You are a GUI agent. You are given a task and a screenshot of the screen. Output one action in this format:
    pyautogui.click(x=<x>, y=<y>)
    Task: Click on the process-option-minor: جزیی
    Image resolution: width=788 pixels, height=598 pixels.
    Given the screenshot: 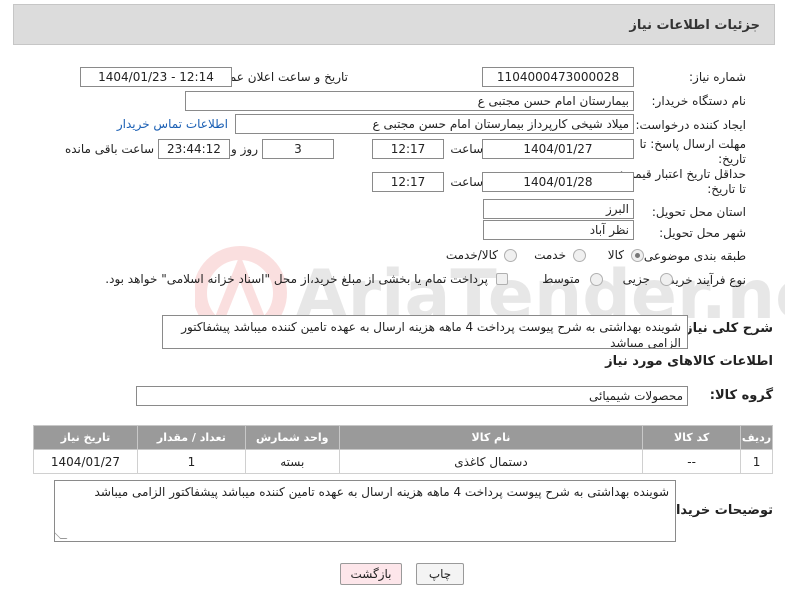 What is the action you would take?
    pyautogui.click(x=636, y=279)
    